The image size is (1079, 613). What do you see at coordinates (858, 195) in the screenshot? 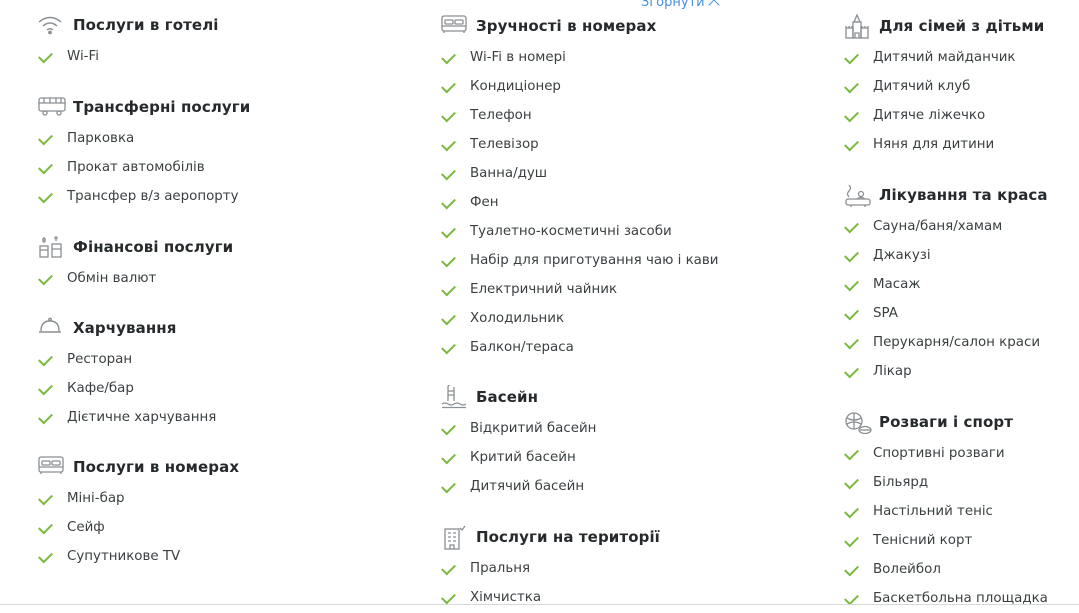
I see `spa-icon` at bounding box center [858, 195].